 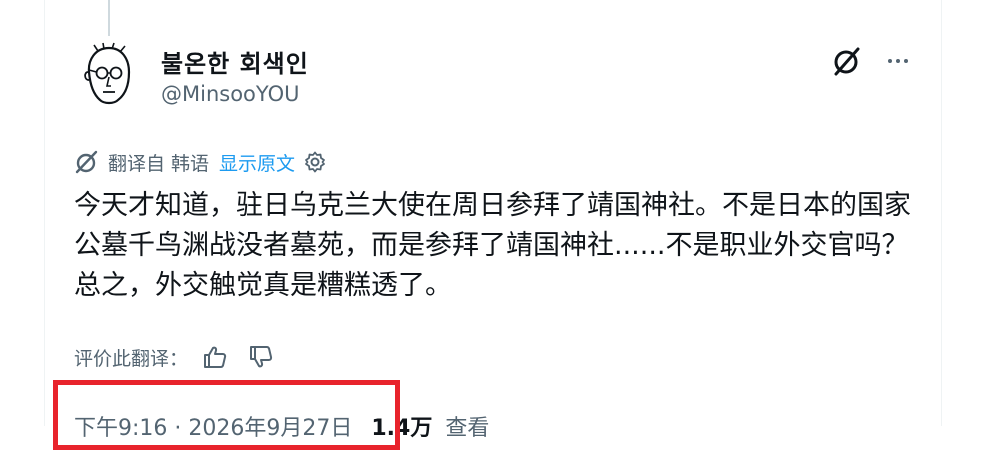 I want to click on rate-translation-label: 评价此翻译：, so click(x=131, y=358).